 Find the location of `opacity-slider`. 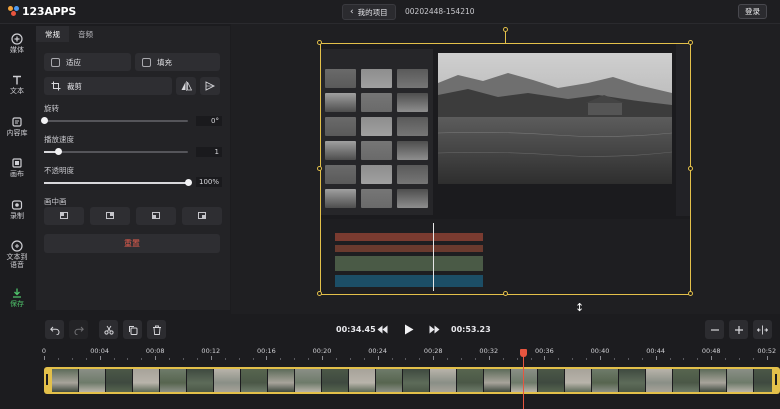

opacity-slider is located at coordinates (118, 182).